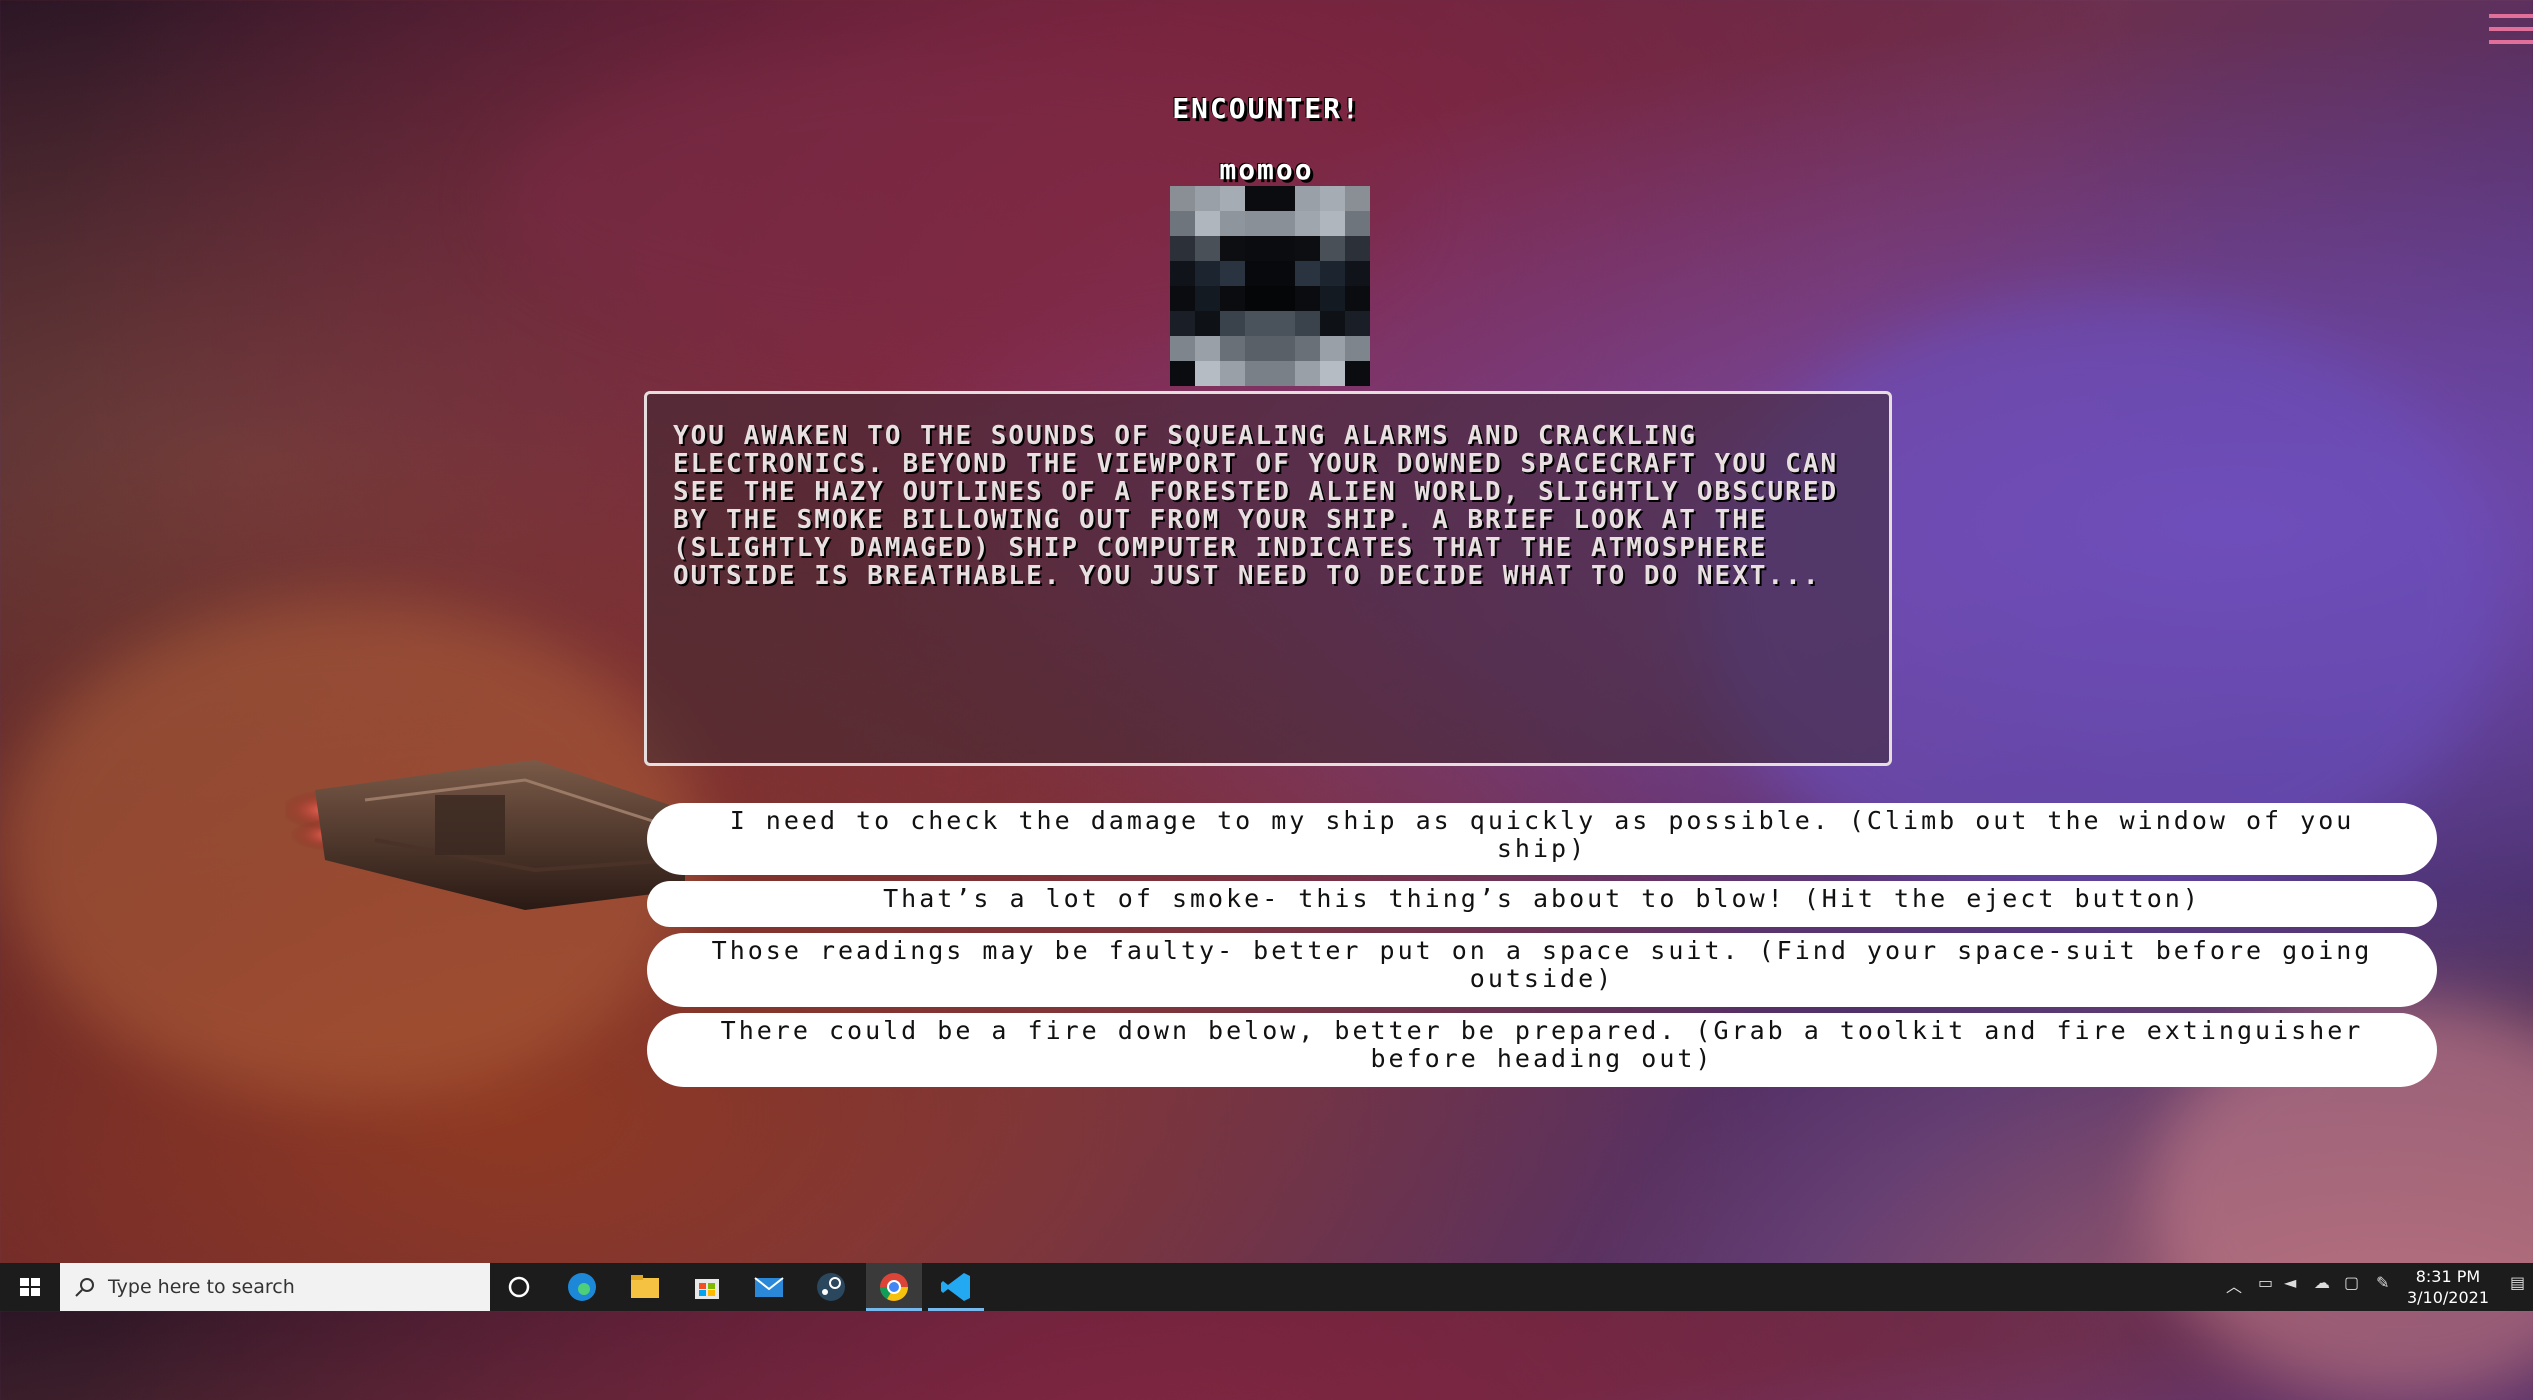 The height and width of the screenshot is (1400, 2533). I want to click on vscode-tab, so click(956, 1287).